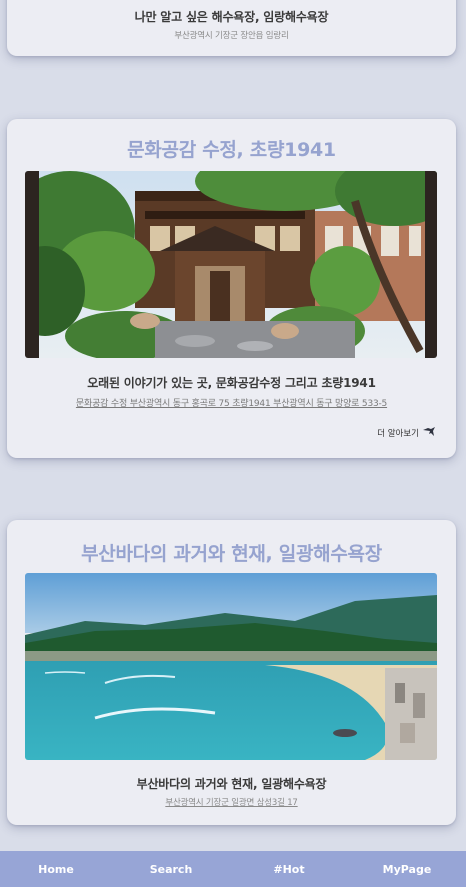 The image size is (466, 887). Describe the element at coordinates (398, 433) in the screenshot. I see `more-label: 더 알아보기` at that location.